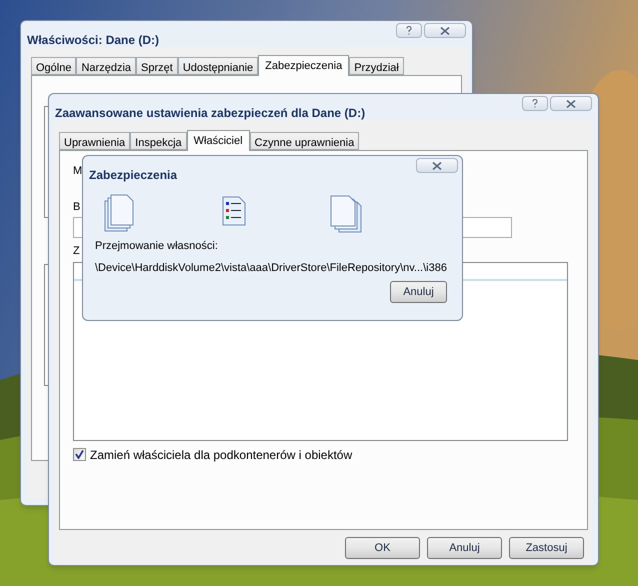 Image resolution: width=638 pixels, height=586 pixels. What do you see at coordinates (376, 66) in the screenshot?
I see `tab: Przydział` at bounding box center [376, 66].